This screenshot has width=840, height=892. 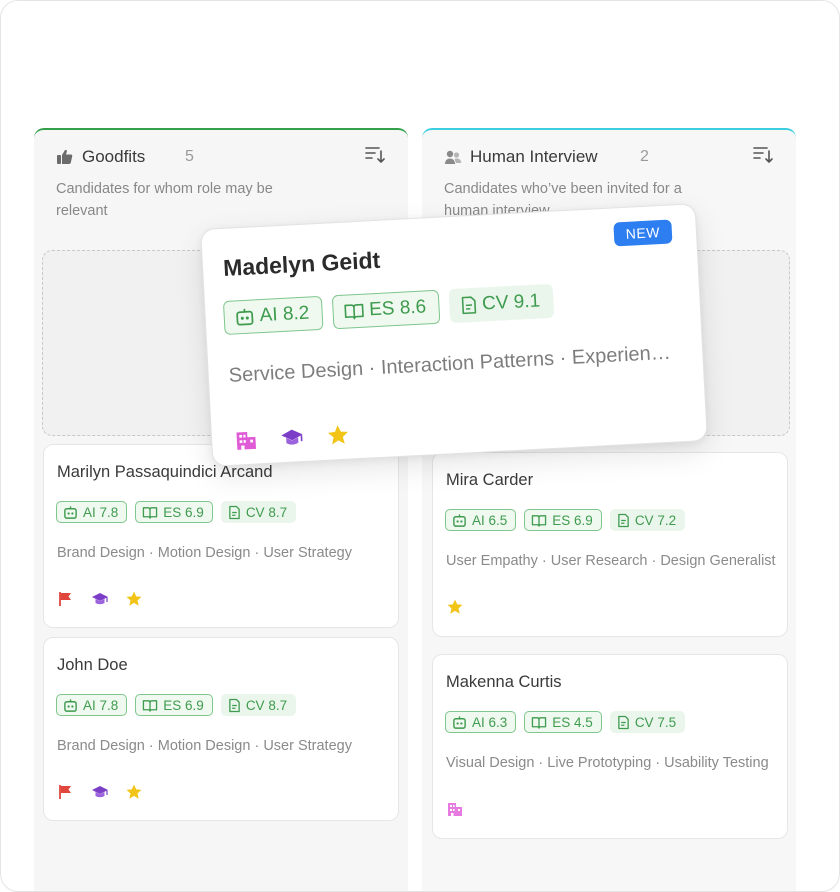 I want to click on candidate-name: Makenna Curtis, so click(x=504, y=682).